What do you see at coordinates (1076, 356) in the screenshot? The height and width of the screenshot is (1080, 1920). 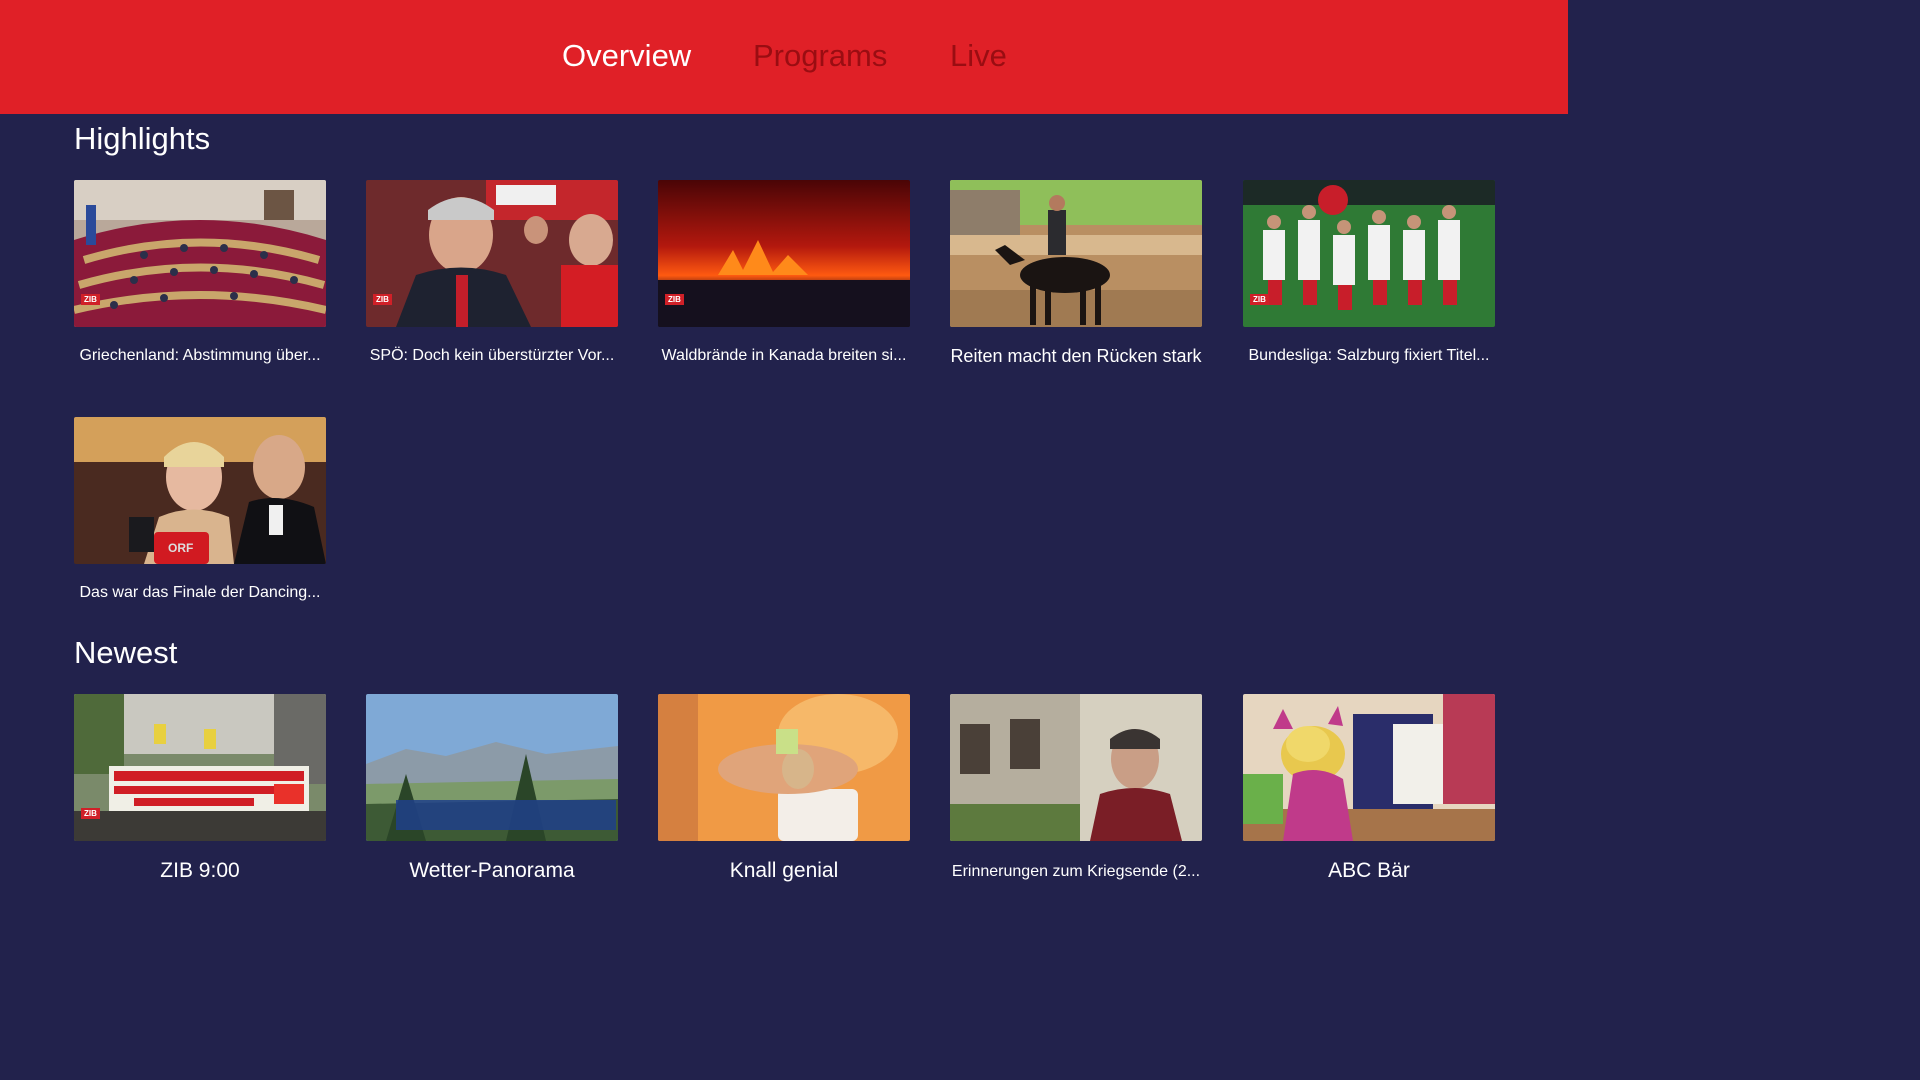 I see `highlight-label: Reiten macht den Rücken stark` at bounding box center [1076, 356].